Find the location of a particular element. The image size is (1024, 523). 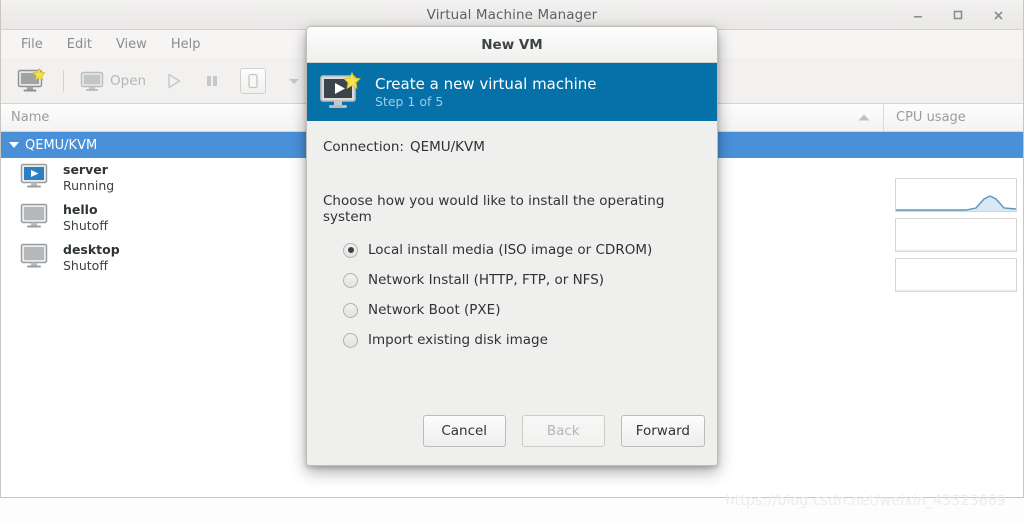

radio-local-install-media: Local install media (ISO image or CDROM) is located at coordinates (522, 250).